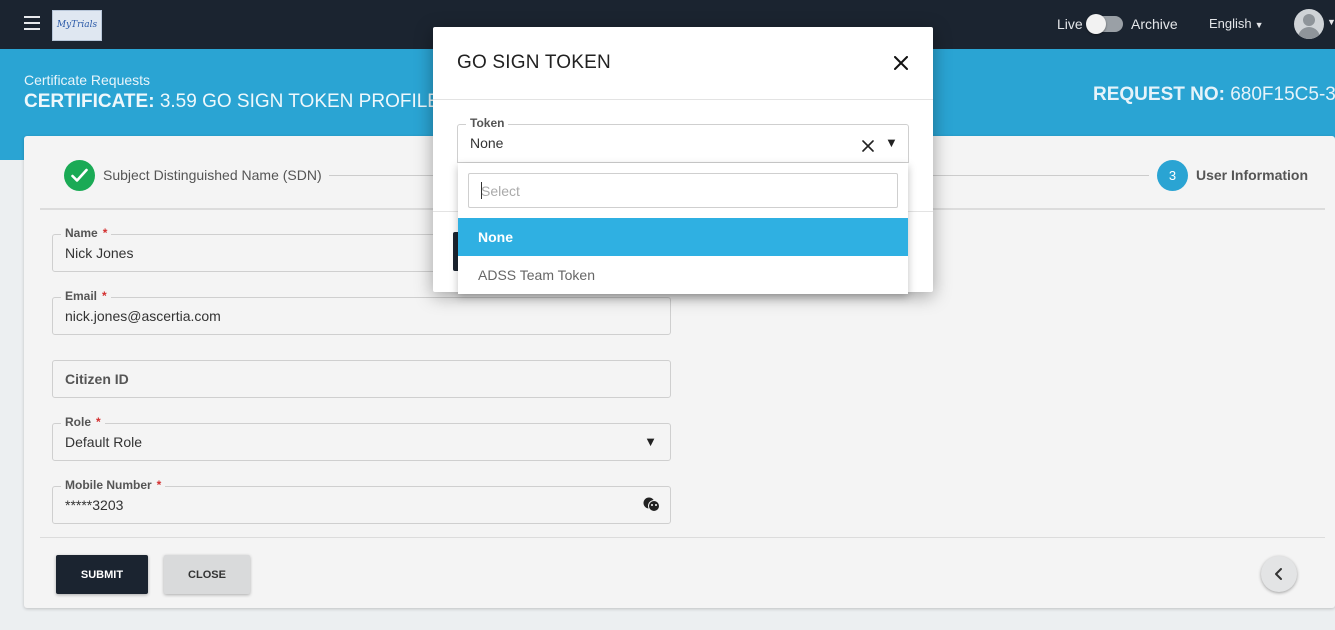 The width and height of the screenshot is (1335, 630). Describe the element at coordinates (361, 501) in the screenshot. I see `mobile-number-field: Mobile Number * *****3203` at that location.